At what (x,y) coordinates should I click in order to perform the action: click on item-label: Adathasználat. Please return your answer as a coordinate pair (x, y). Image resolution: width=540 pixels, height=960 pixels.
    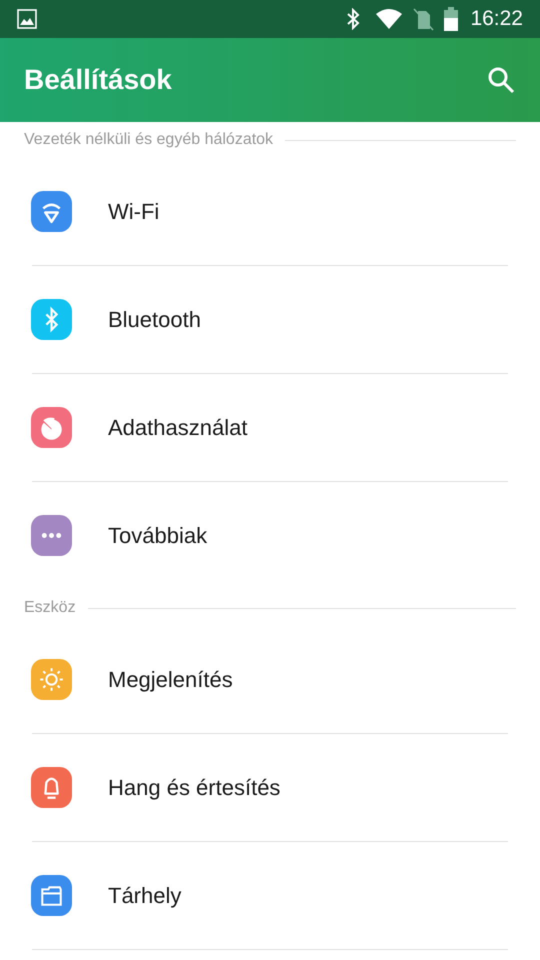
    Looking at the image, I should click on (178, 428).